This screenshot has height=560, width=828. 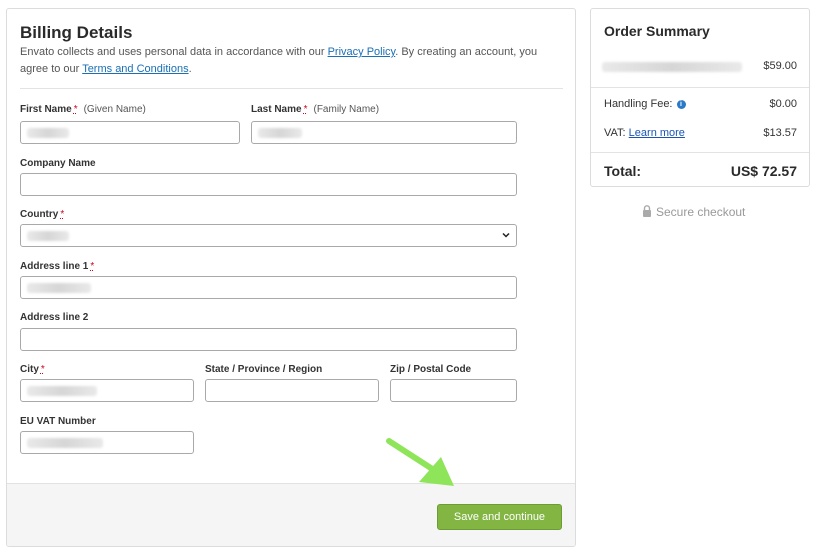 I want to click on state-label-text: State / Province / Region, so click(x=264, y=369).